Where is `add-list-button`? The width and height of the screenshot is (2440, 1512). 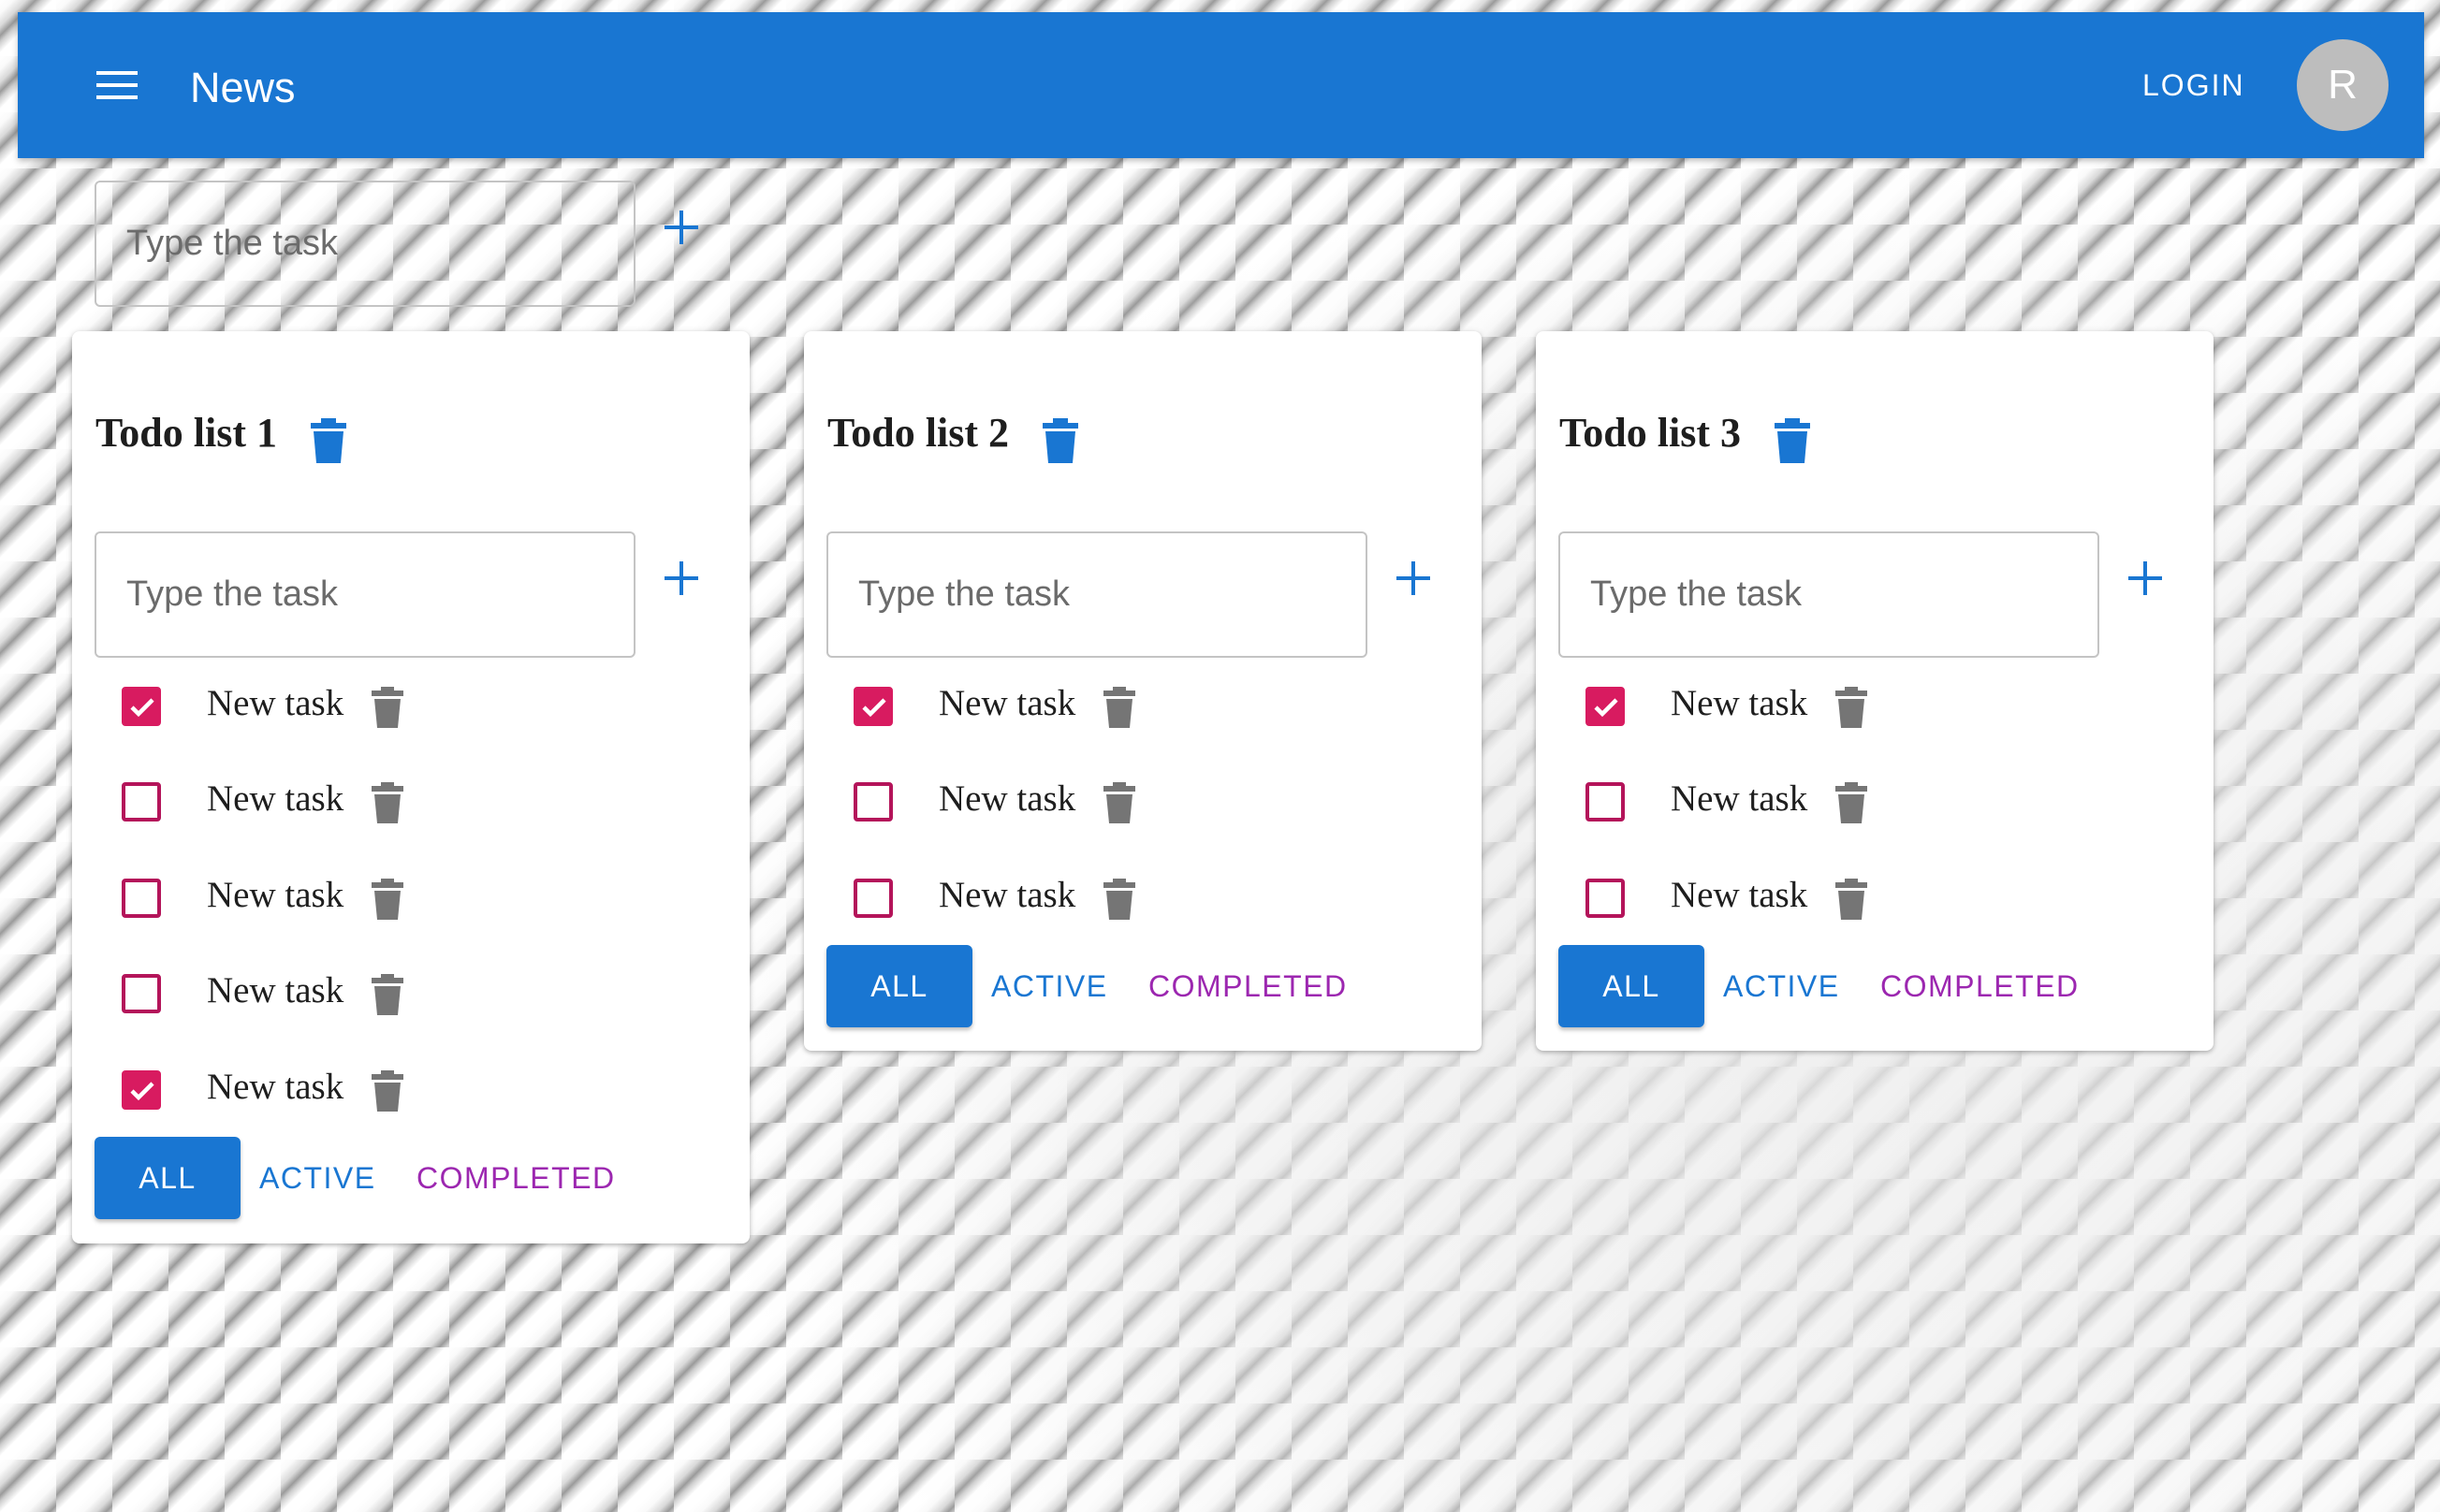
add-list-button is located at coordinates (681, 227).